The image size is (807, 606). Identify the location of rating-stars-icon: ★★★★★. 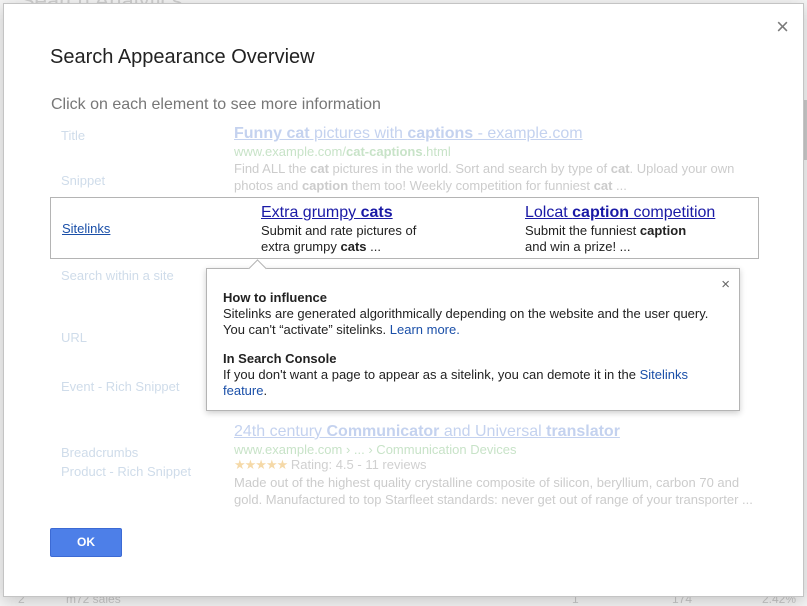
(261, 464).